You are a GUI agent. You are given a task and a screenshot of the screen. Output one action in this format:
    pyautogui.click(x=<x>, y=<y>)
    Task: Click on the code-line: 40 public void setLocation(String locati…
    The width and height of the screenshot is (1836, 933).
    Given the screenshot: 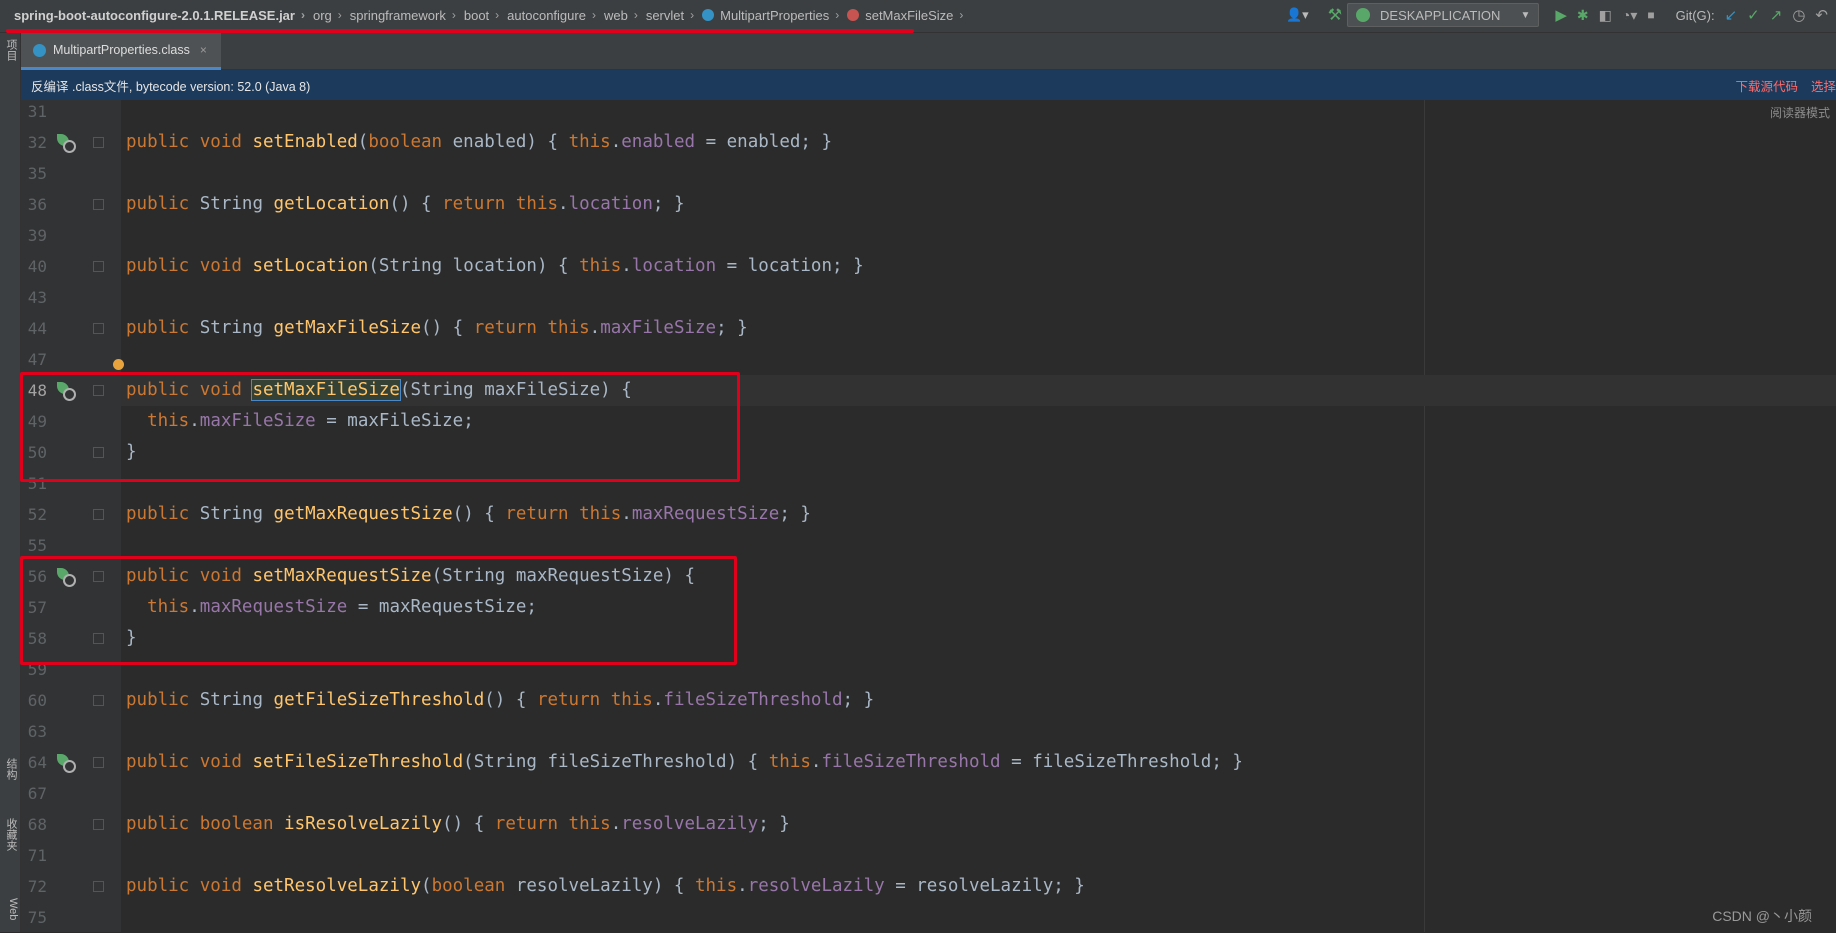 What is the action you would take?
    pyautogui.click(x=928, y=266)
    